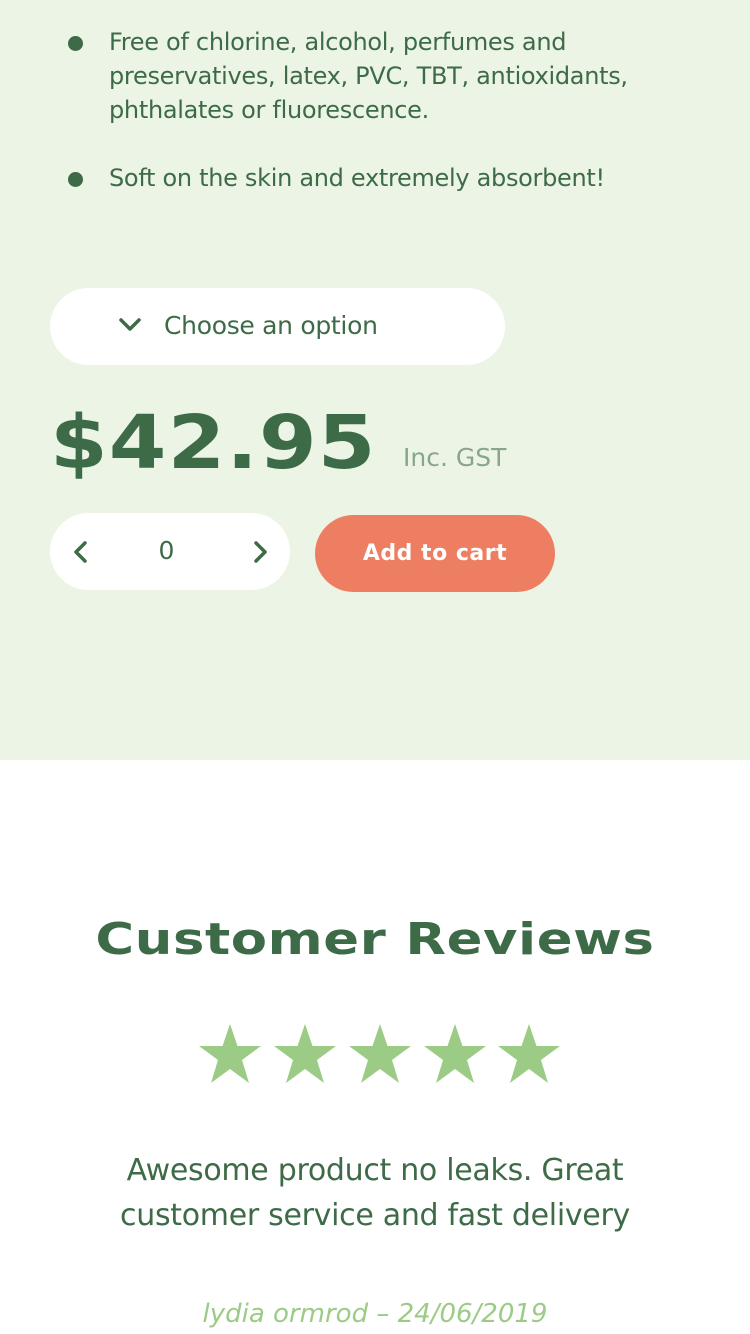  Describe the element at coordinates (130, 324) in the screenshot. I see `chevron-down-icon` at that location.